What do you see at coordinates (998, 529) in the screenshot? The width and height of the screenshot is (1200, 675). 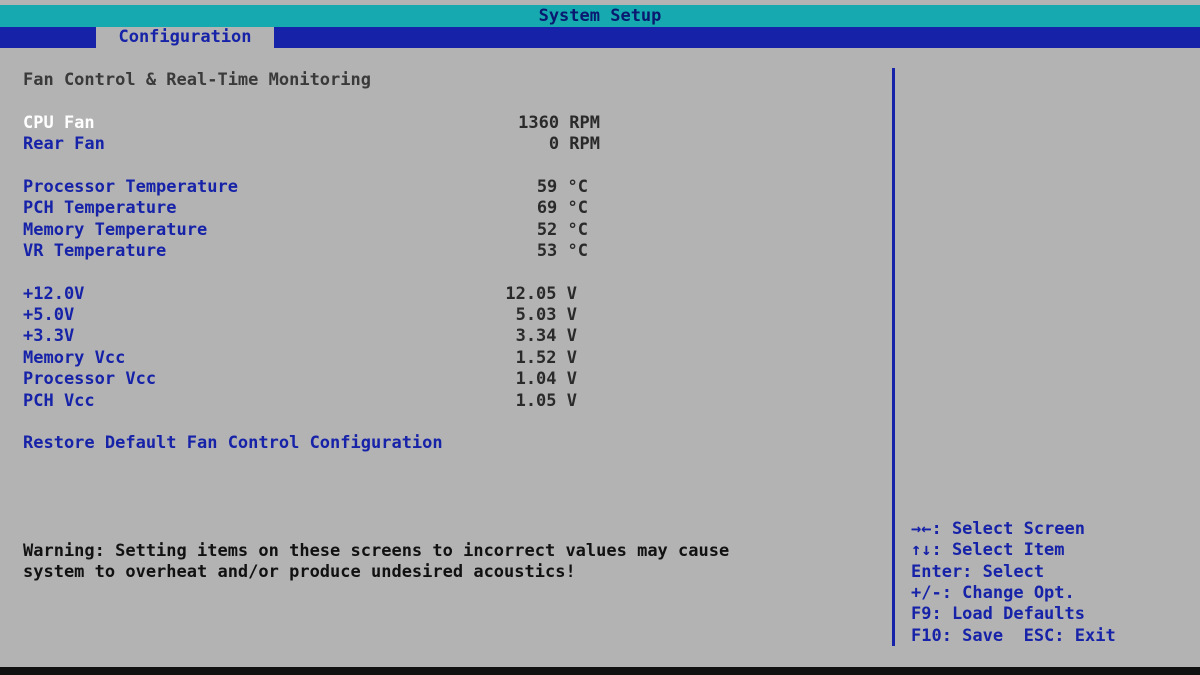 I see `help-select-screen: →←: Select Screen` at bounding box center [998, 529].